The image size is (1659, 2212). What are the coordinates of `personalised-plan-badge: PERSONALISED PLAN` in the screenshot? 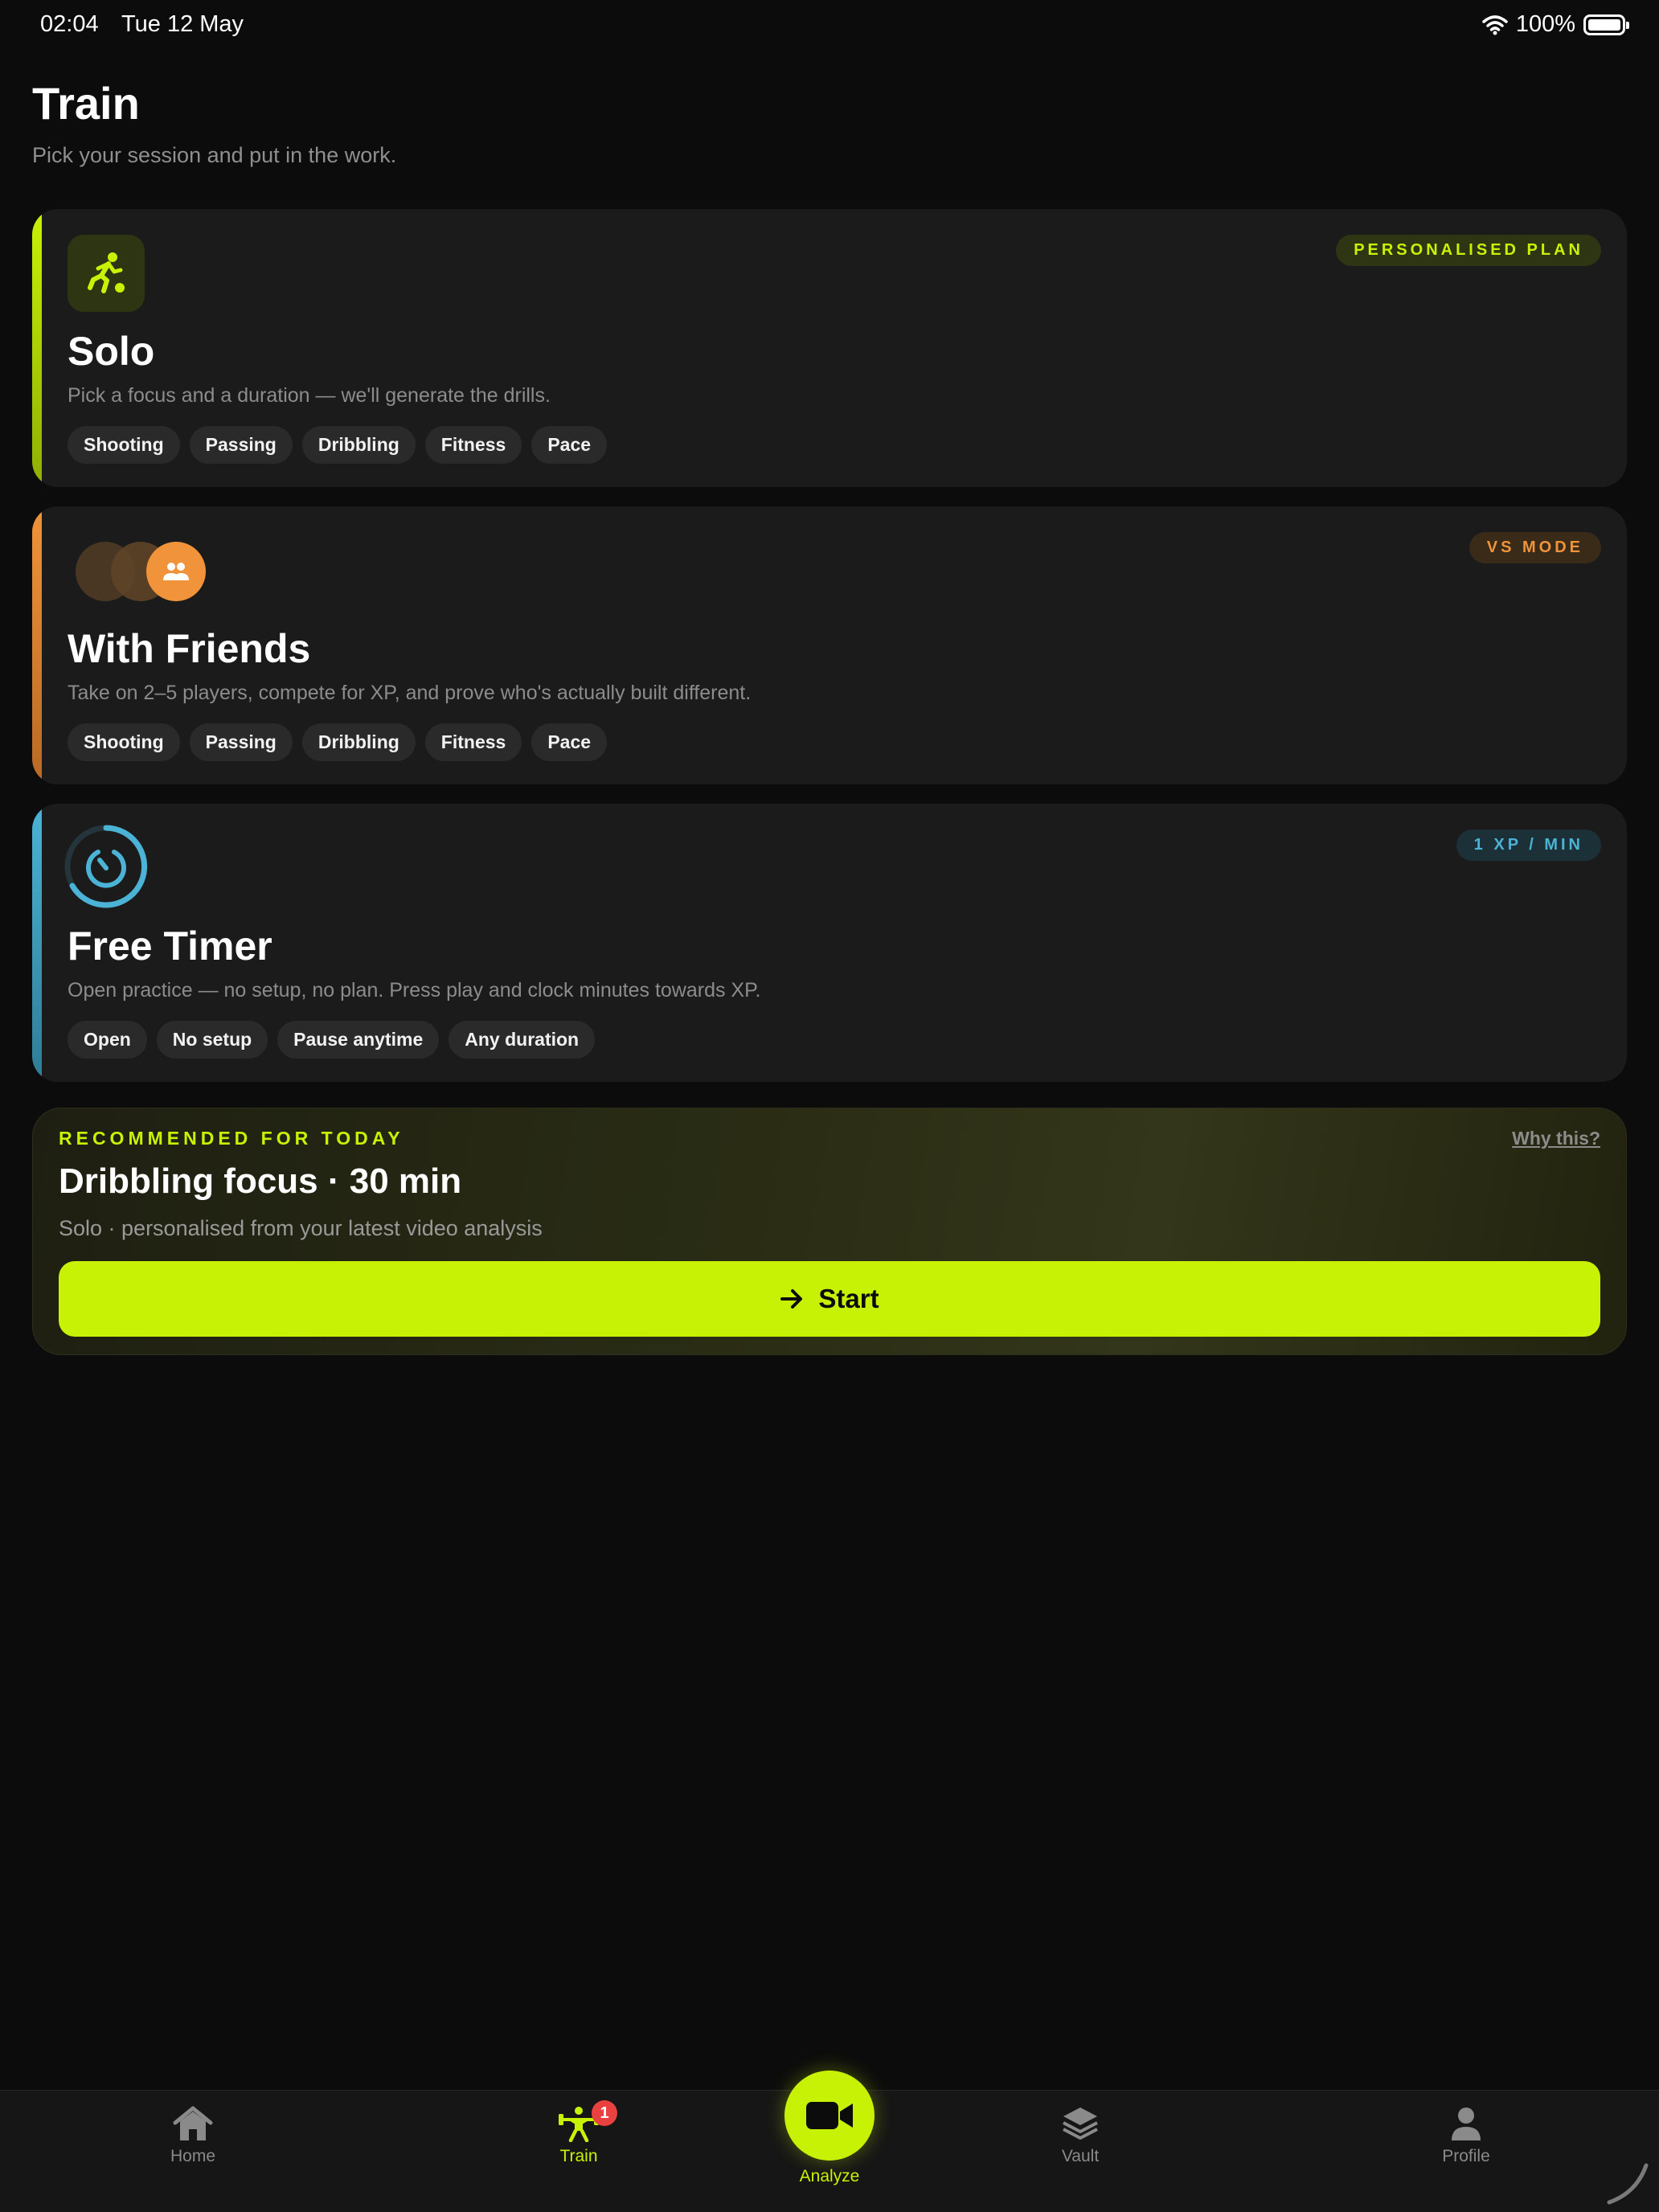 It's located at (1468, 250).